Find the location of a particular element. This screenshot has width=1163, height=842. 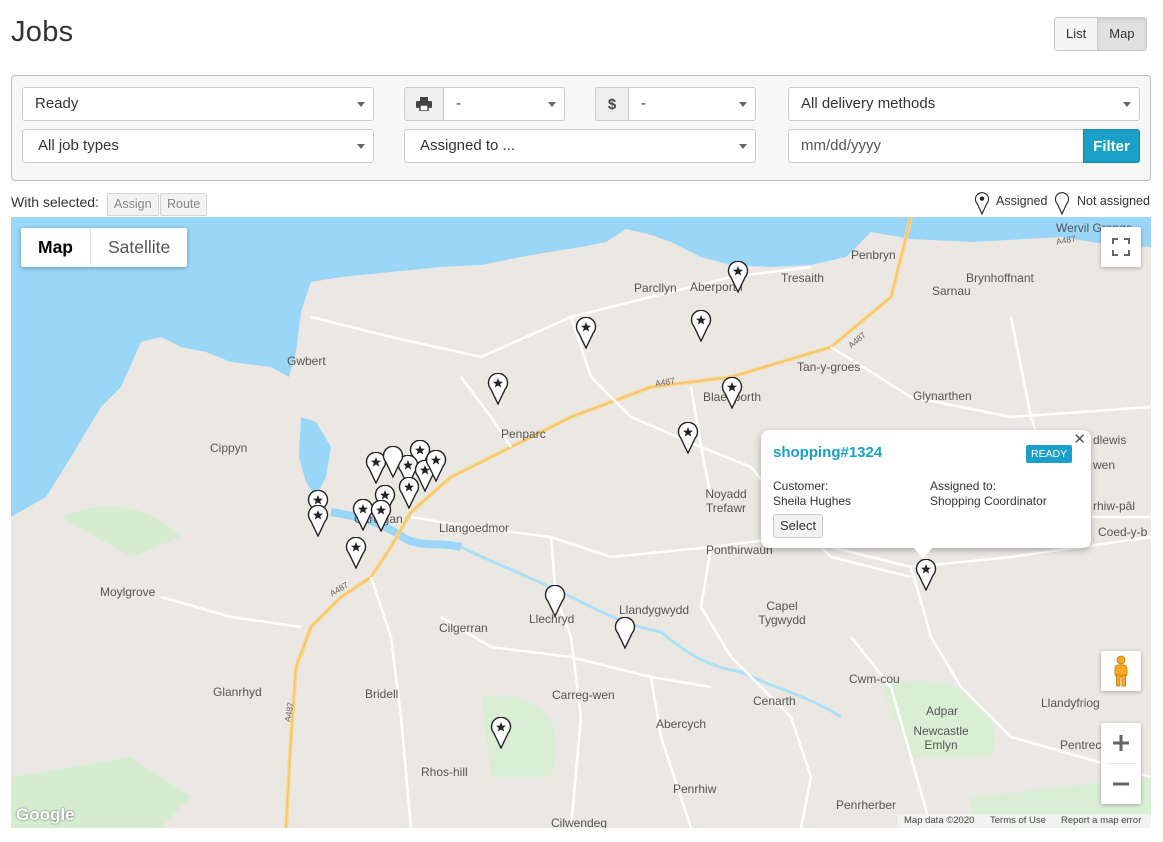

place-label: Llandyfriog is located at coordinates (1070, 703).